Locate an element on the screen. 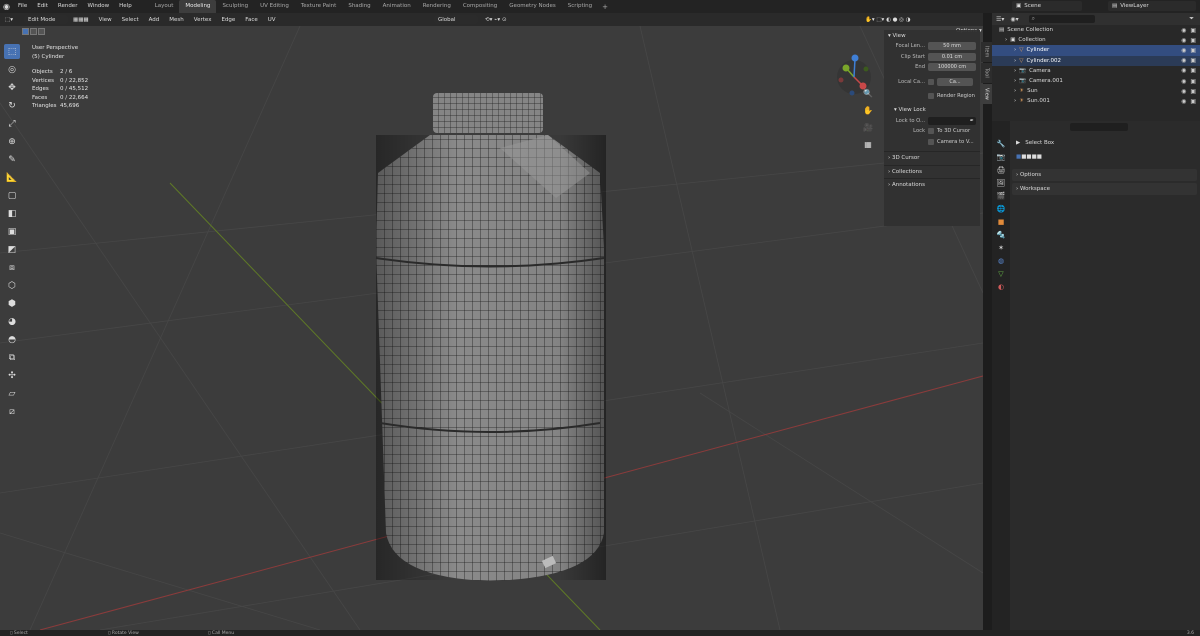 The image size is (1200, 636). vertex-select-icon is located at coordinates (25, 31).